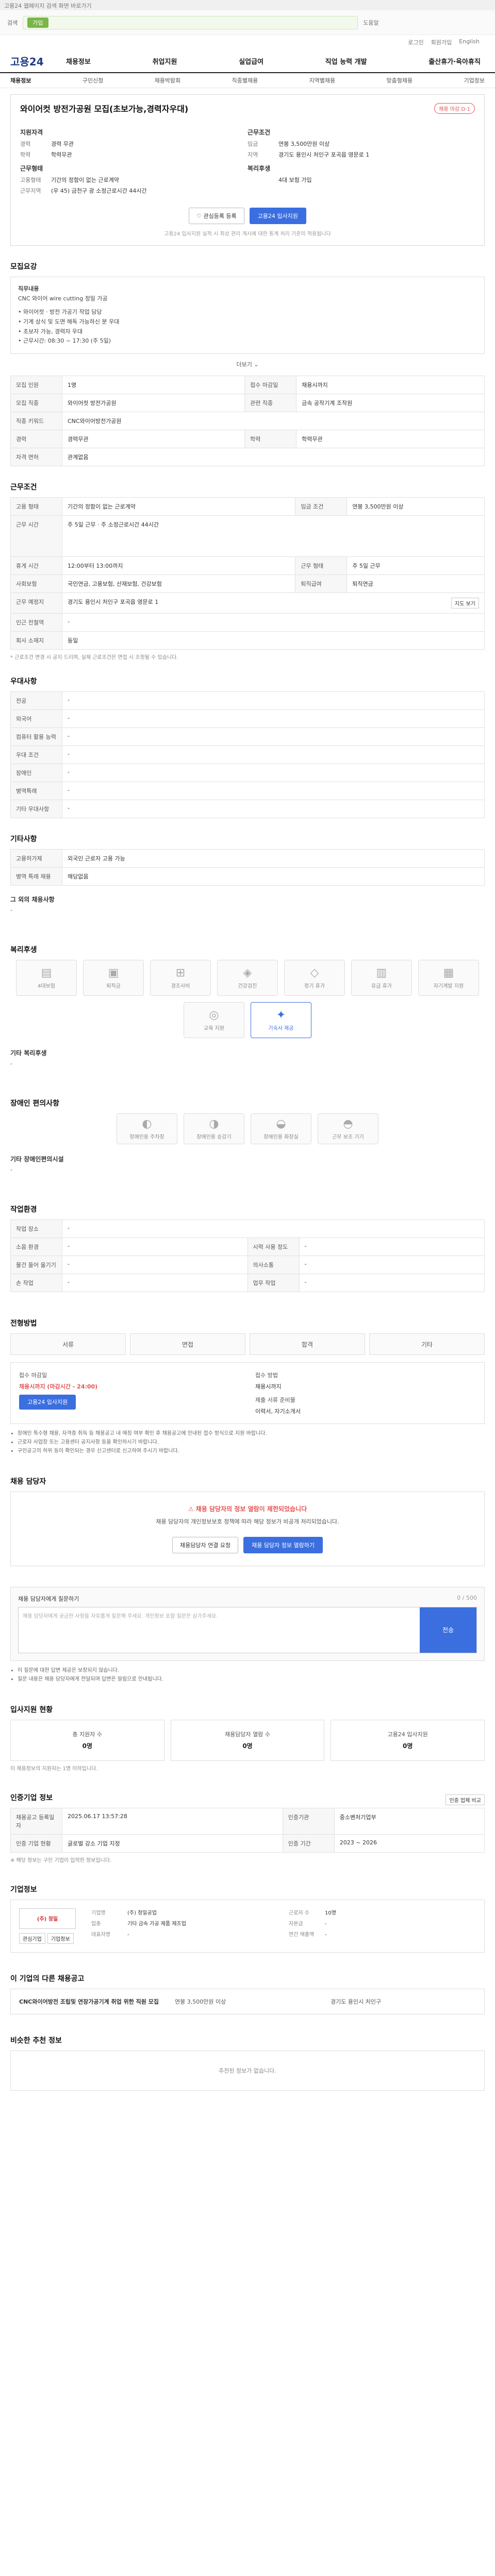 Image resolution: width=495 pixels, height=2576 pixels. I want to click on cell-value: 기간의 정함이 없는 근로계약, so click(178, 506).